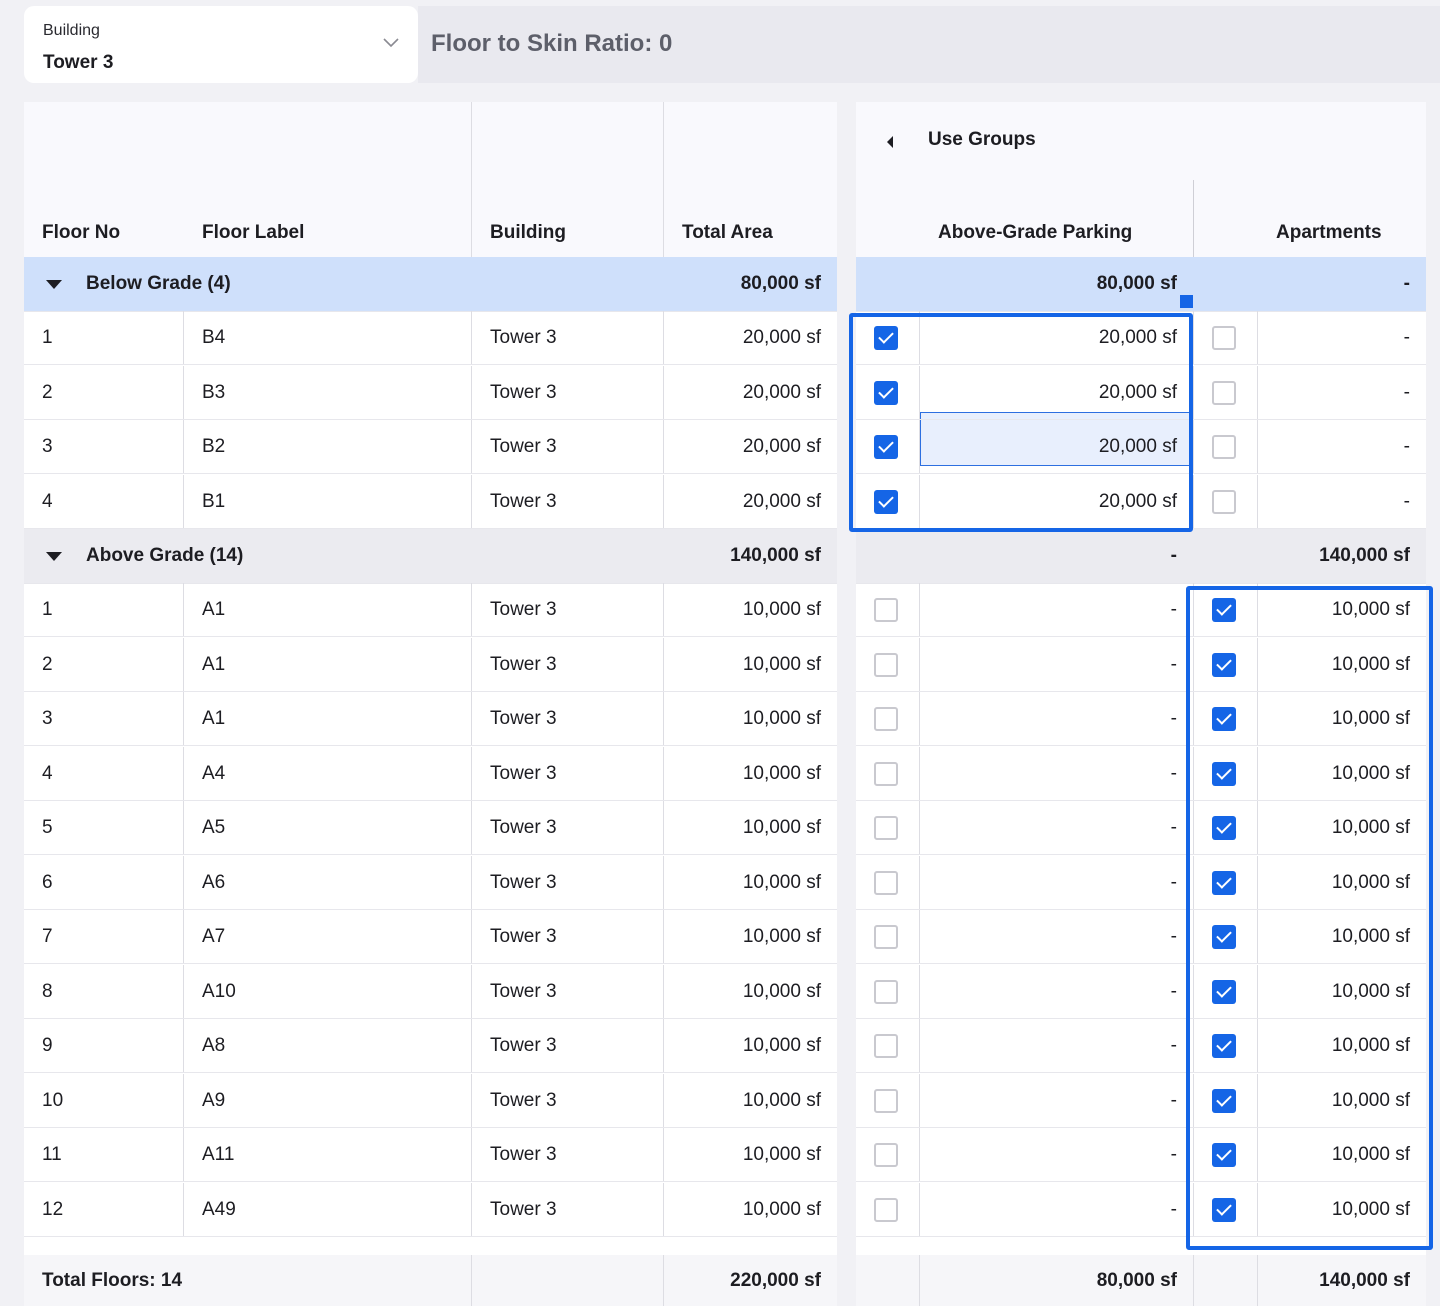 This screenshot has width=1440, height=1306. Describe the element at coordinates (1329, 233) in the screenshot. I see `header-apartments: Apartments` at that location.